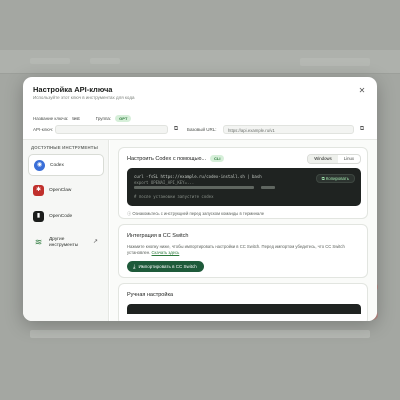  Describe the element at coordinates (362, 129) in the screenshot. I see `copy-base-url-icon: ⧉` at that location.